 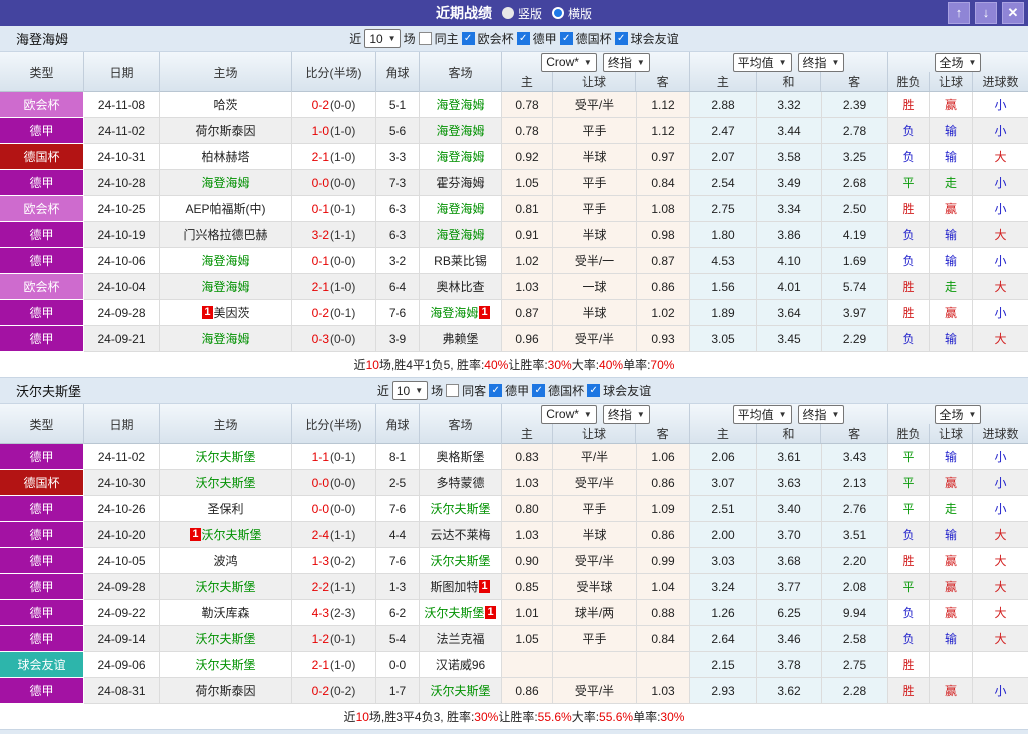 What do you see at coordinates (431, 365) in the screenshot?
I see `summary-segment: 场,胜4平1负5, 胜率:` at bounding box center [431, 365].